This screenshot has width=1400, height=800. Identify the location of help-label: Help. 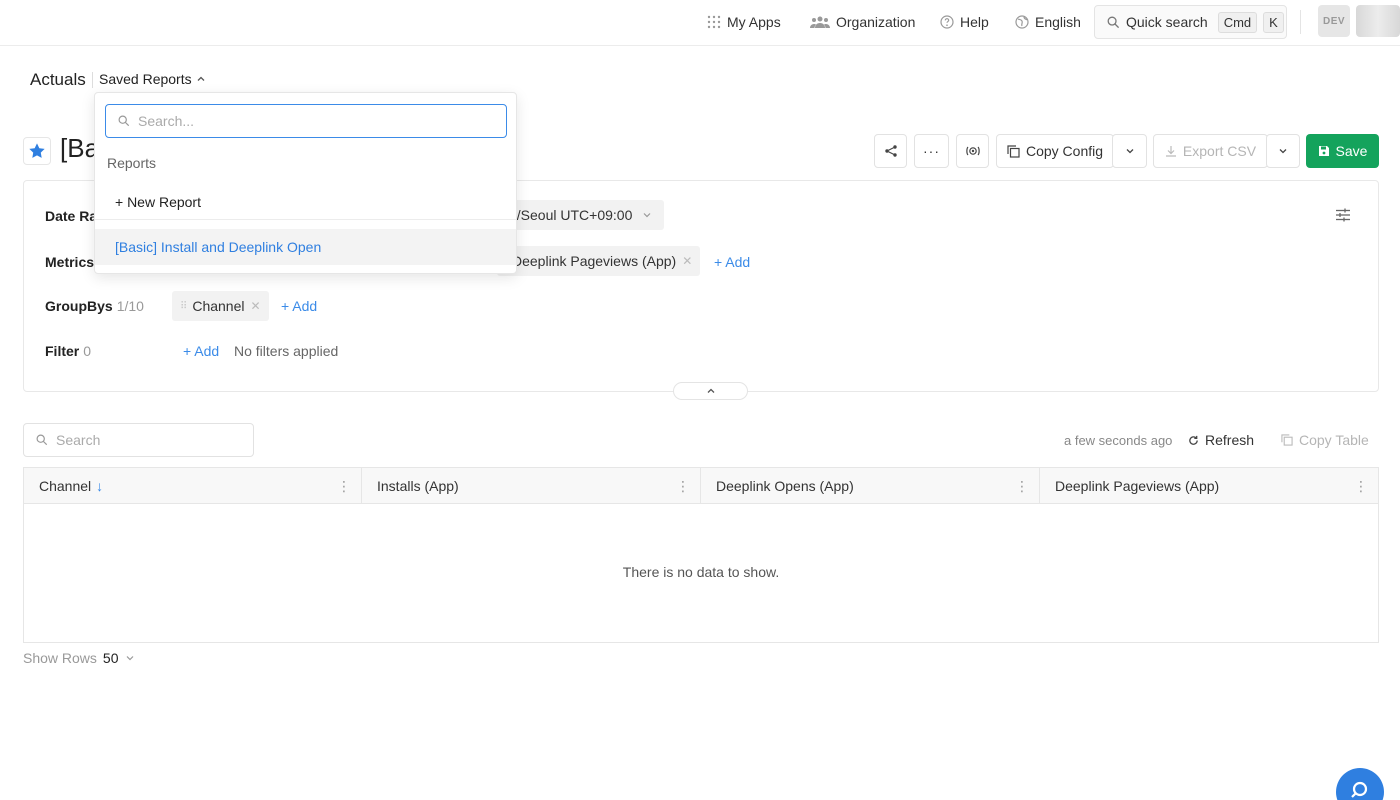
(974, 22).